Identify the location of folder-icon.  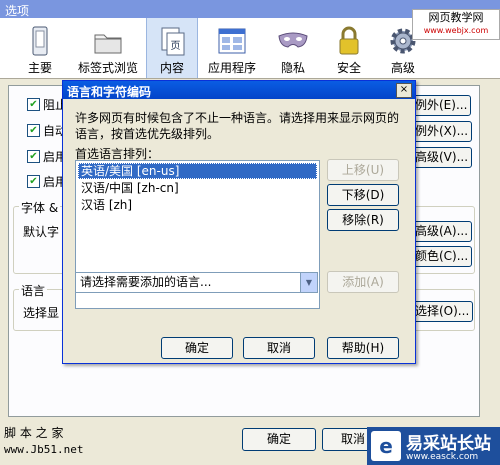
(108, 44).